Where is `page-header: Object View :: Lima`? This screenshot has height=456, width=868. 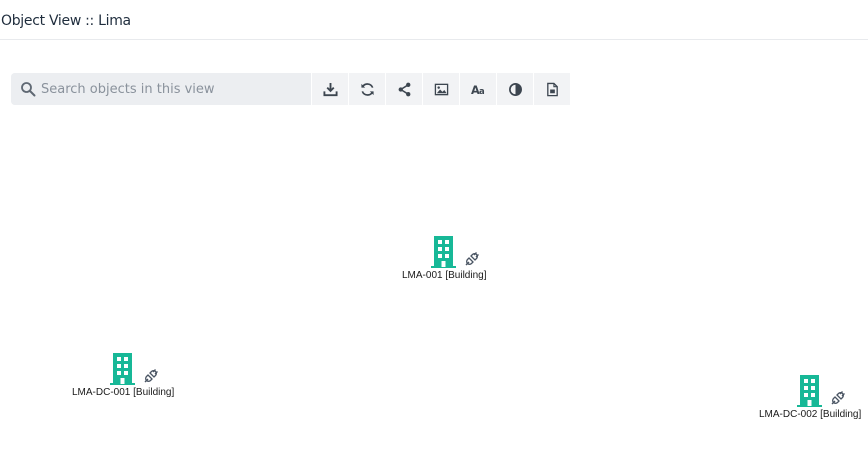 page-header: Object View :: Lima is located at coordinates (434, 20).